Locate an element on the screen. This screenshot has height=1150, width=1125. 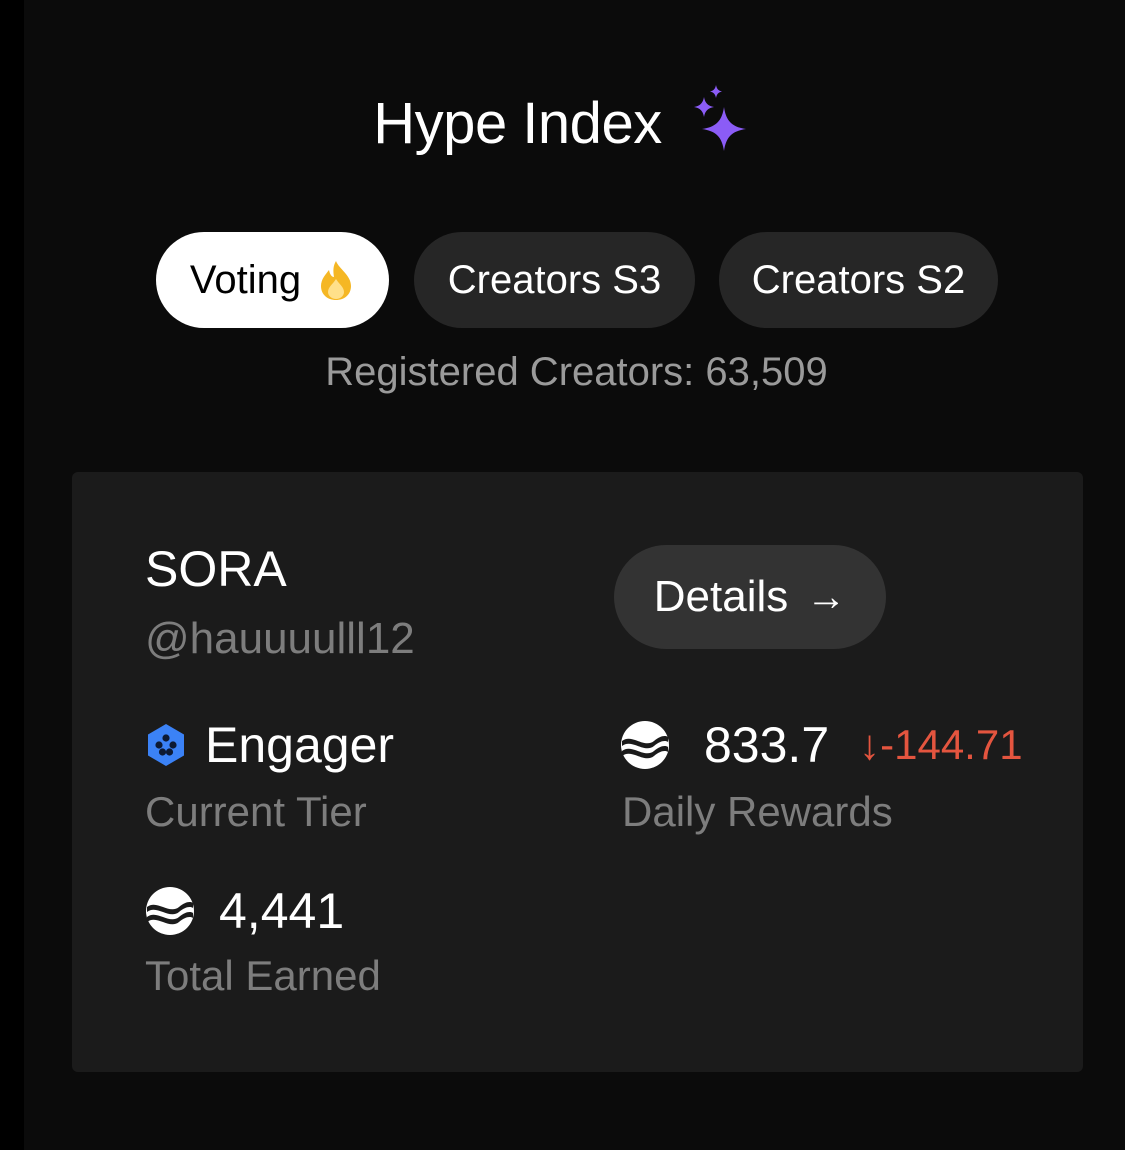
fire-icon is located at coordinates (336, 280).